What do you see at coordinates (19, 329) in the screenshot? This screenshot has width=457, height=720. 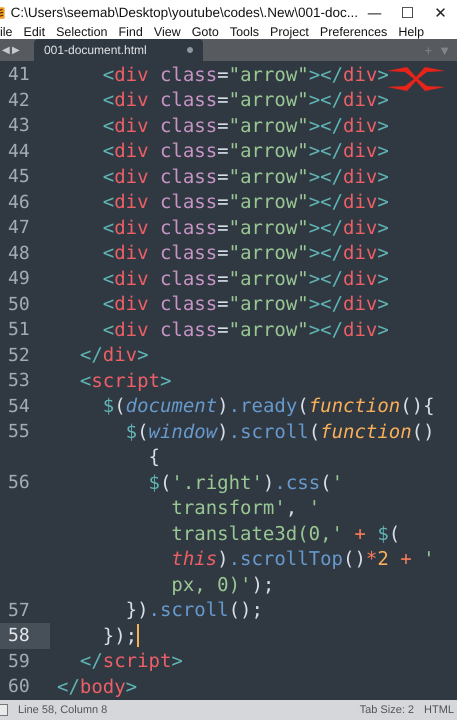 I see `line-number: 51` at bounding box center [19, 329].